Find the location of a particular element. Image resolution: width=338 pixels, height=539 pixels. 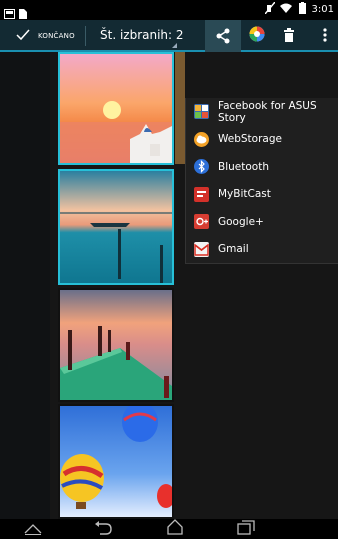

action-bar: KONČANO Št. izbranih: 2 is located at coordinates (169, 36).